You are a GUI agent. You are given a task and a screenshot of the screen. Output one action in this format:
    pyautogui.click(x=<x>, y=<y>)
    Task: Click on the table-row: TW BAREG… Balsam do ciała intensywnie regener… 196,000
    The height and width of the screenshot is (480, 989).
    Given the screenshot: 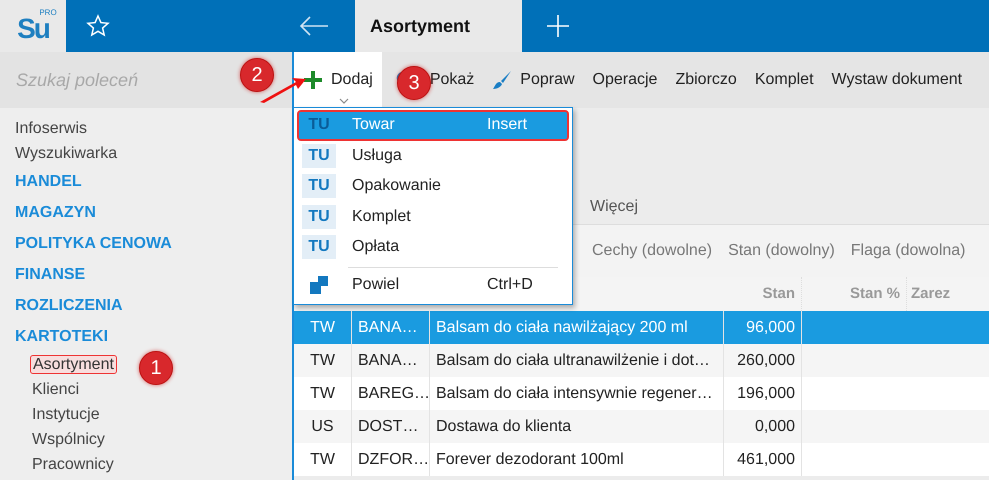 What is the action you would take?
    pyautogui.click(x=641, y=393)
    